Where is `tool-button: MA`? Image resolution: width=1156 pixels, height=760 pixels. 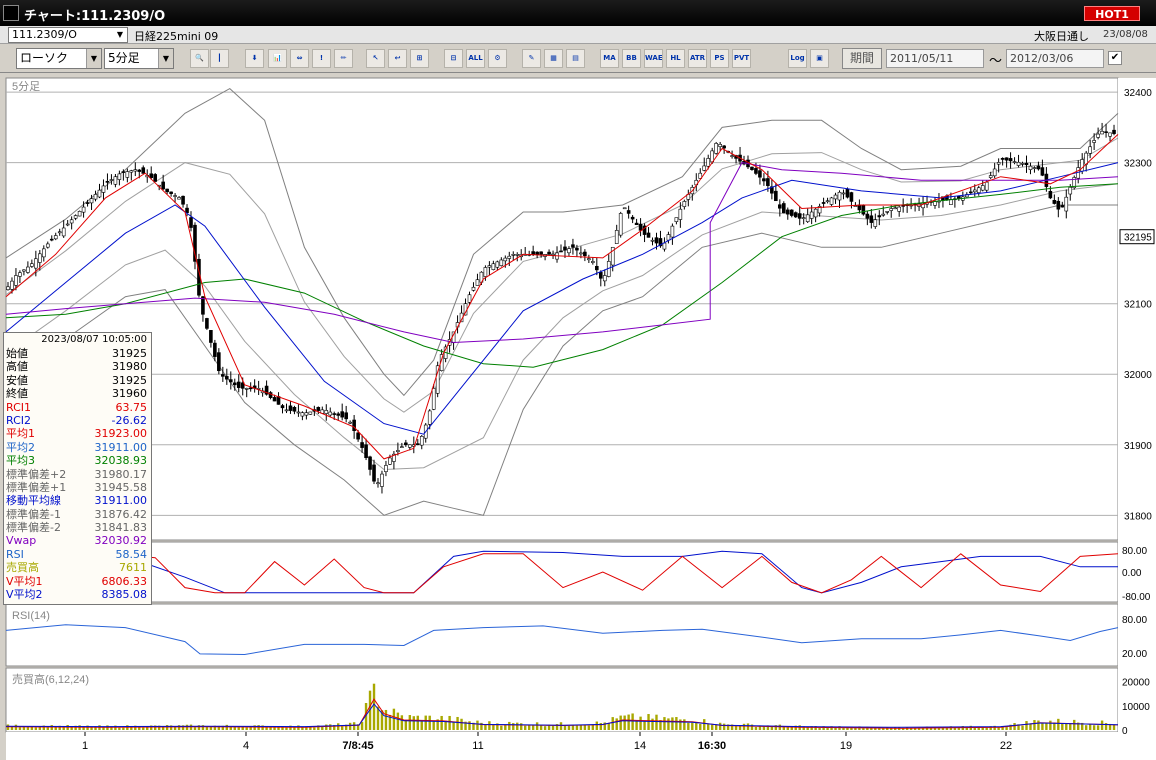 tool-button: MA is located at coordinates (609, 58).